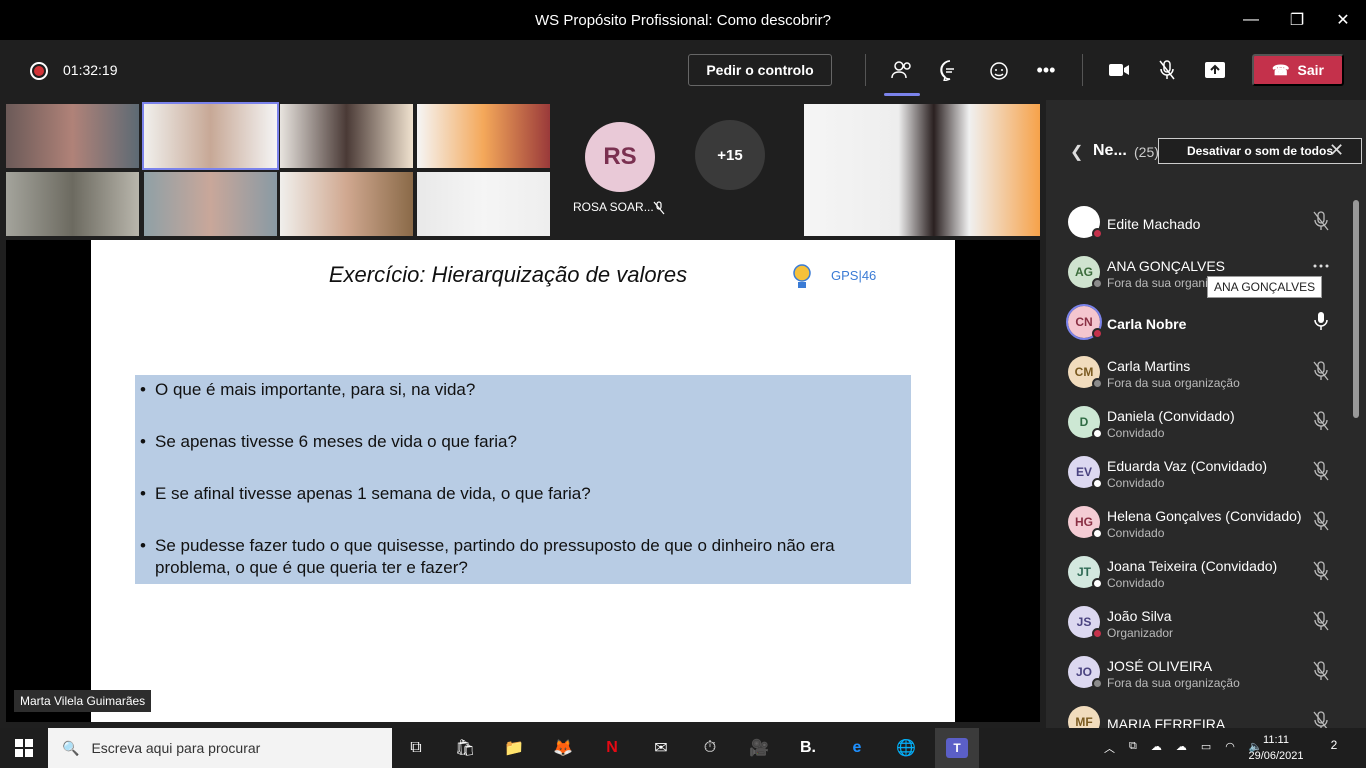 Image resolution: width=1366 pixels, height=768 pixels. Describe the element at coordinates (1171, 416) in the screenshot. I see `participant-name: Daniela (Convidado)` at that location.